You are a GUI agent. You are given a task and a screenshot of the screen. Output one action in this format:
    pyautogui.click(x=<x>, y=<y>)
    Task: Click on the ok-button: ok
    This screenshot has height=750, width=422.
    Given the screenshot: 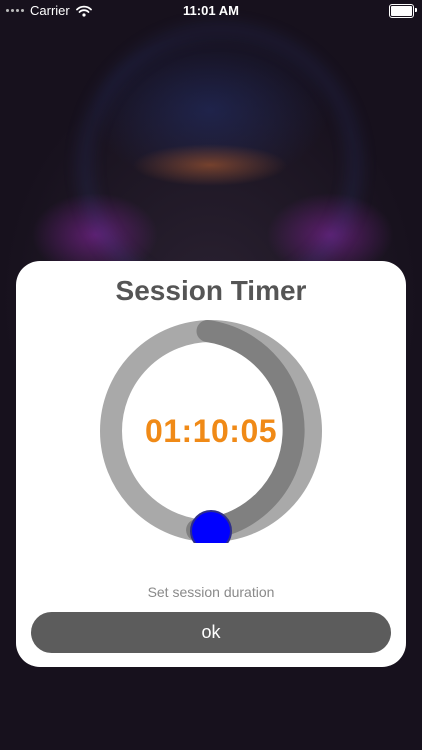 What is the action you would take?
    pyautogui.click(x=211, y=632)
    